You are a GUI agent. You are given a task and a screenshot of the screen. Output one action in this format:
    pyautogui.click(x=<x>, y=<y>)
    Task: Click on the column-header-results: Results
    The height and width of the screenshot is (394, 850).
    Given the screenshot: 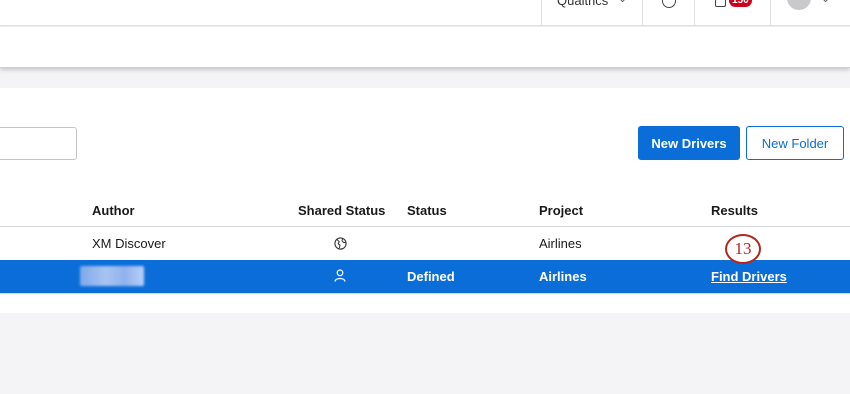 What is the action you would take?
    pyautogui.click(x=734, y=210)
    